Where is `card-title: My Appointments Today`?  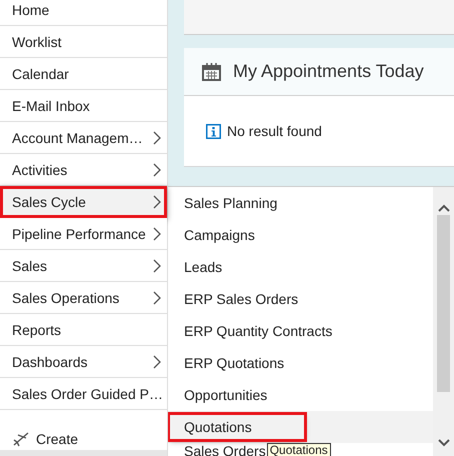 card-title: My Appointments Today is located at coordinates (328, 71).